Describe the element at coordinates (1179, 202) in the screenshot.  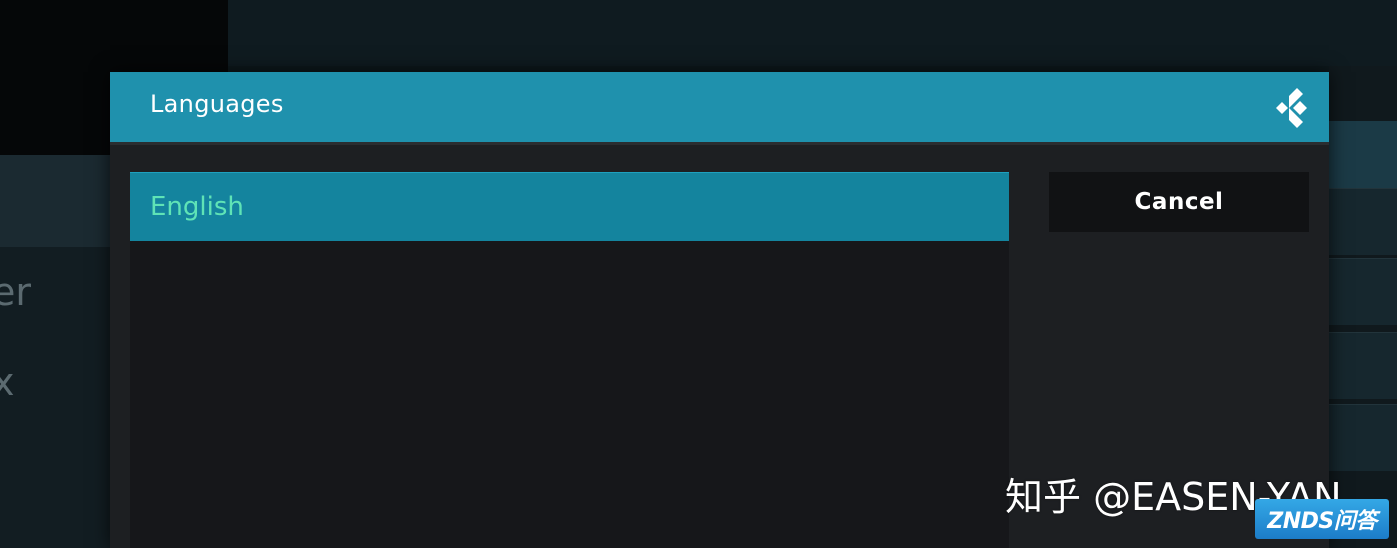
I see `cancel-button: Cancel` at that location.